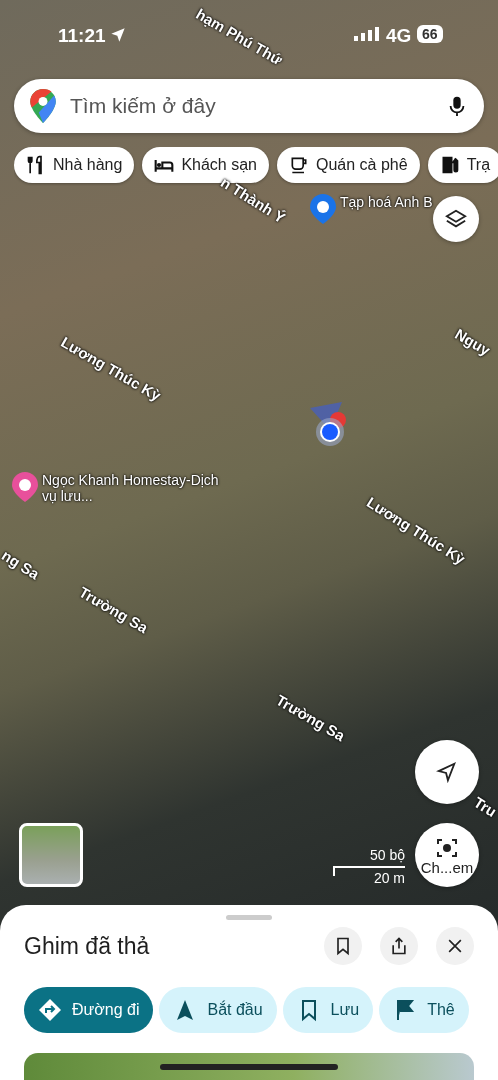 The height and width of the screenshot is (1080, 498). What do you see at coordinates (389, 878) in the screenshot?
I see `scale-metric: 20 m` at bounding box center [389, 878].